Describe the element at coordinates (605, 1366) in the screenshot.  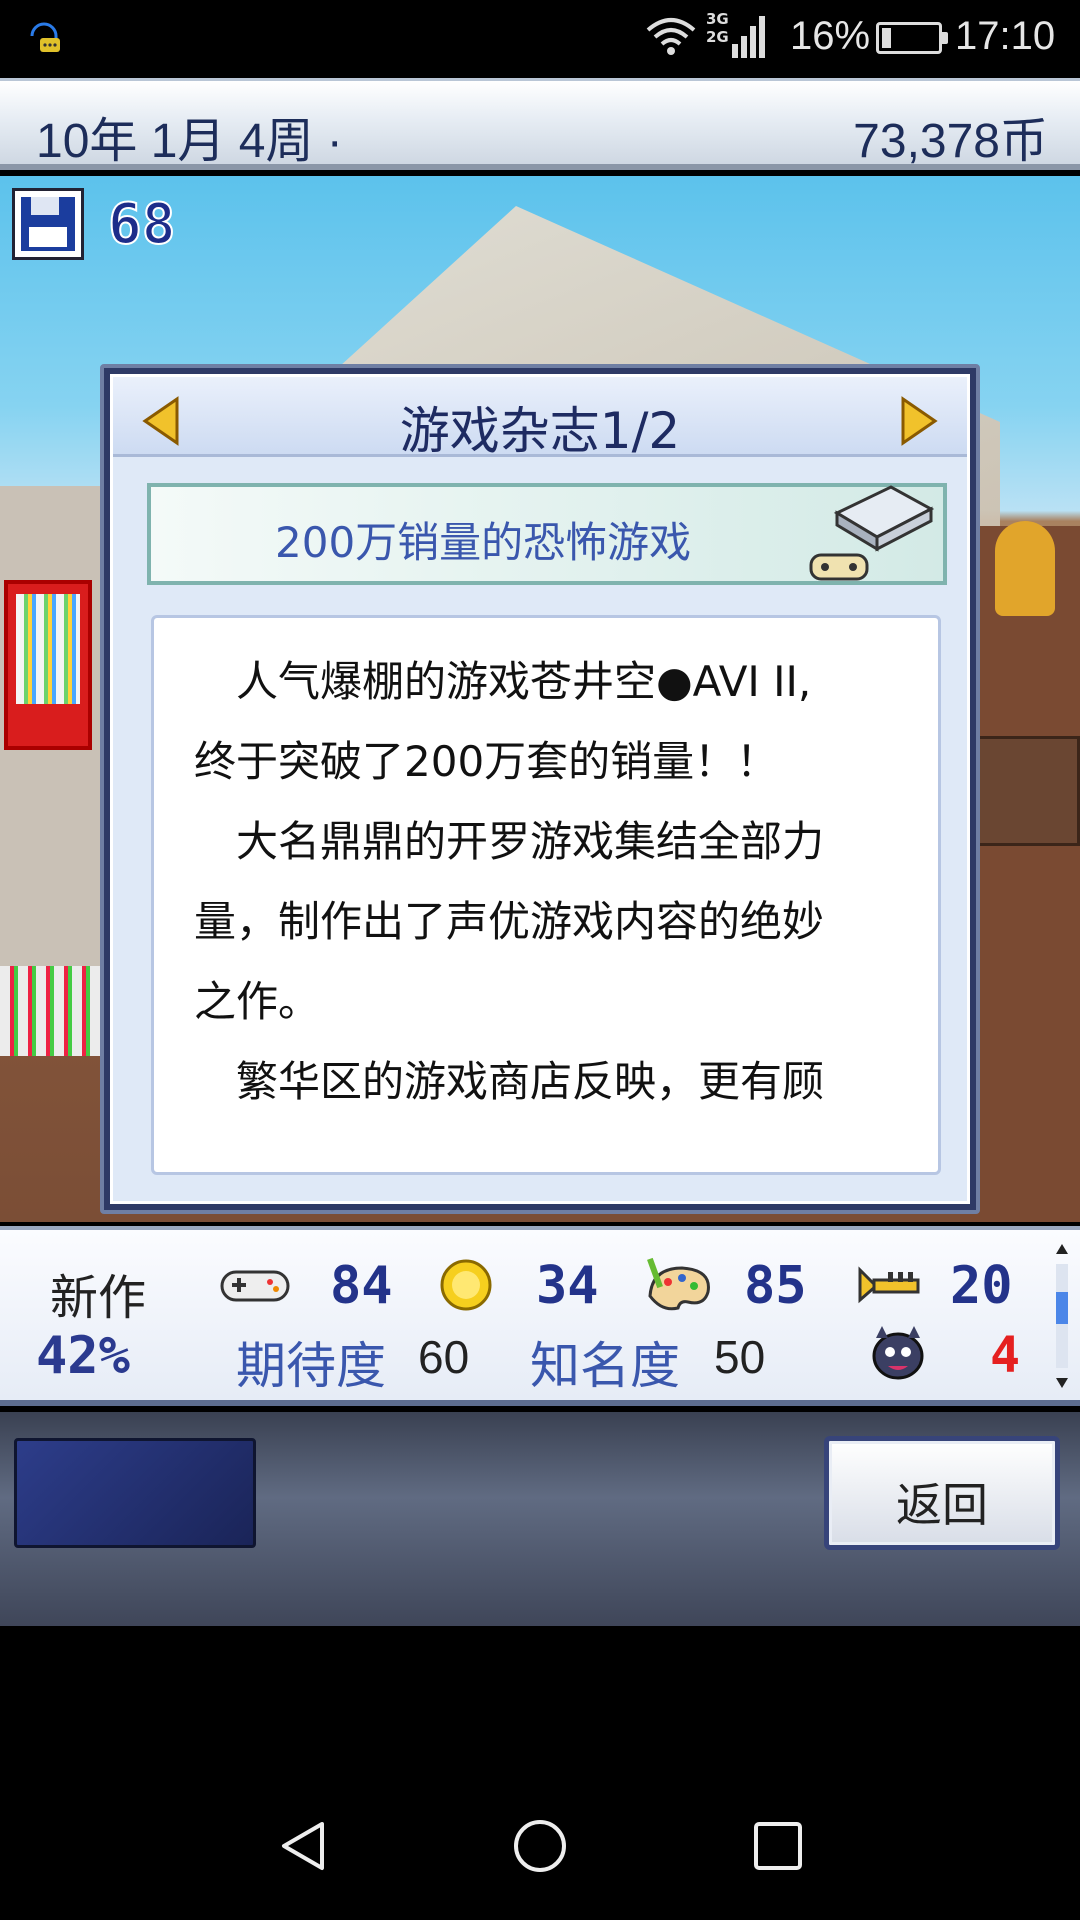
I see `fame-label: 知名度` at that location.